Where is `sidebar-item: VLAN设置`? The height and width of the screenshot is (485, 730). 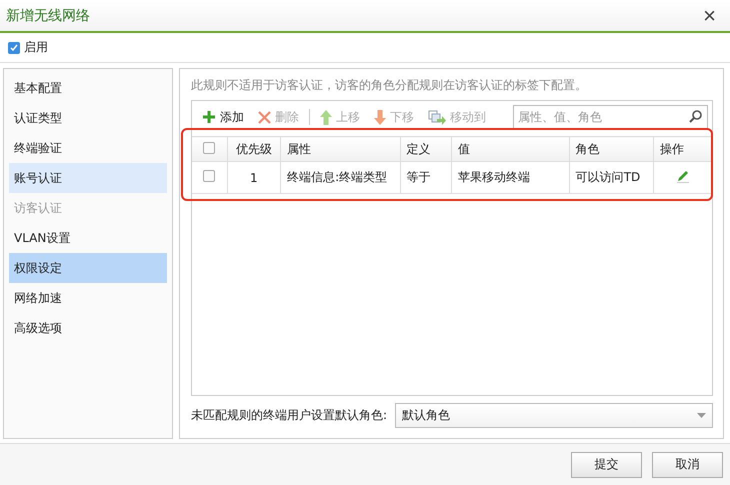
sidebar-item: VLAN设置 is located at coordinates (88, 238).